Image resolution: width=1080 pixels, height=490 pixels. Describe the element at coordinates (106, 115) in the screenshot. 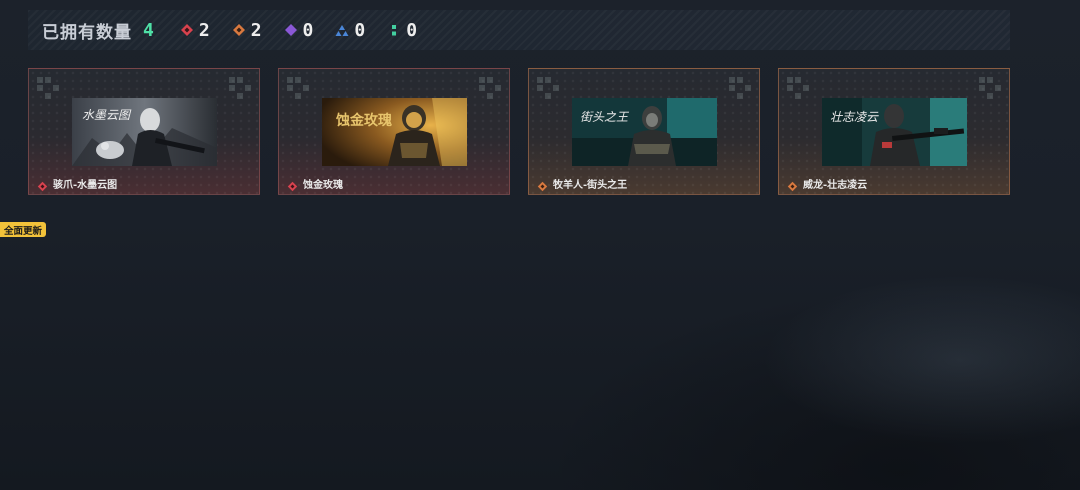

I see `skin-art-title: 水墨云图` at that location.